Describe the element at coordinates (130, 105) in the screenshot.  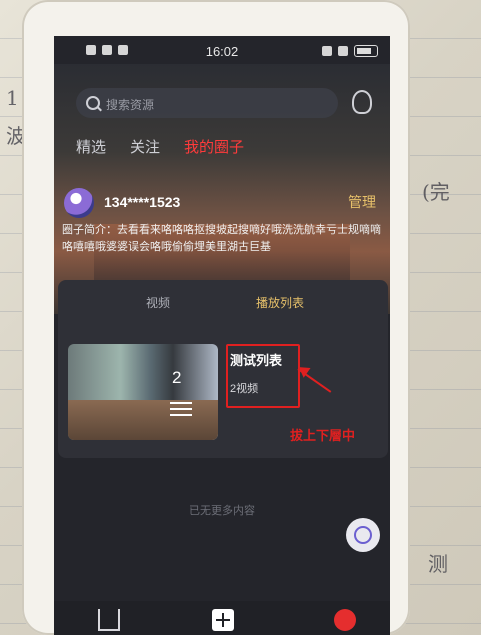
I see `search-placeholder: 搜索资源` at that location.